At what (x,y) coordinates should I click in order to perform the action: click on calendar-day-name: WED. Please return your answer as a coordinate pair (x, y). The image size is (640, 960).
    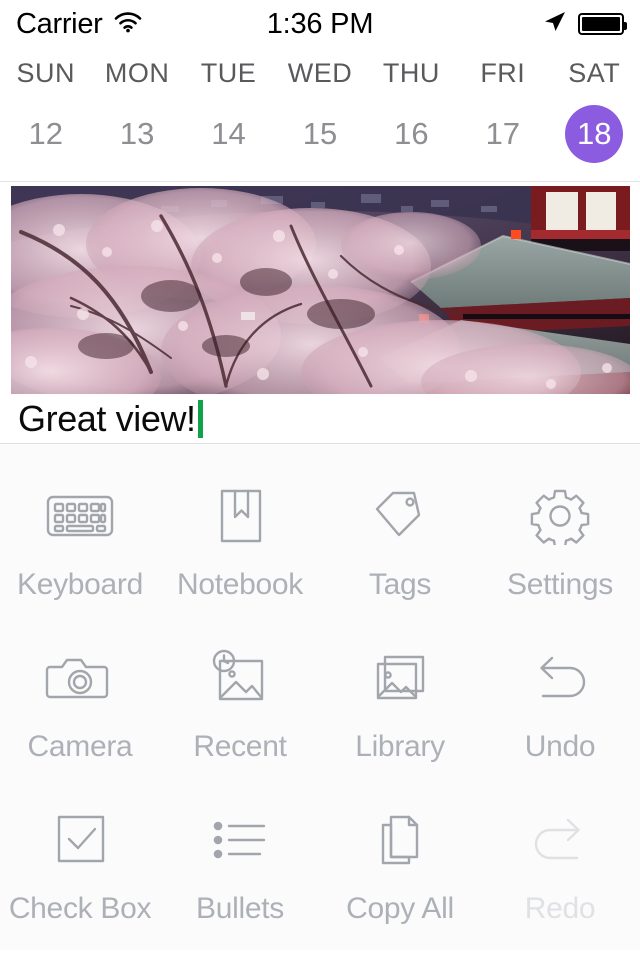
    Looking at the image, I should click on (320, 73).